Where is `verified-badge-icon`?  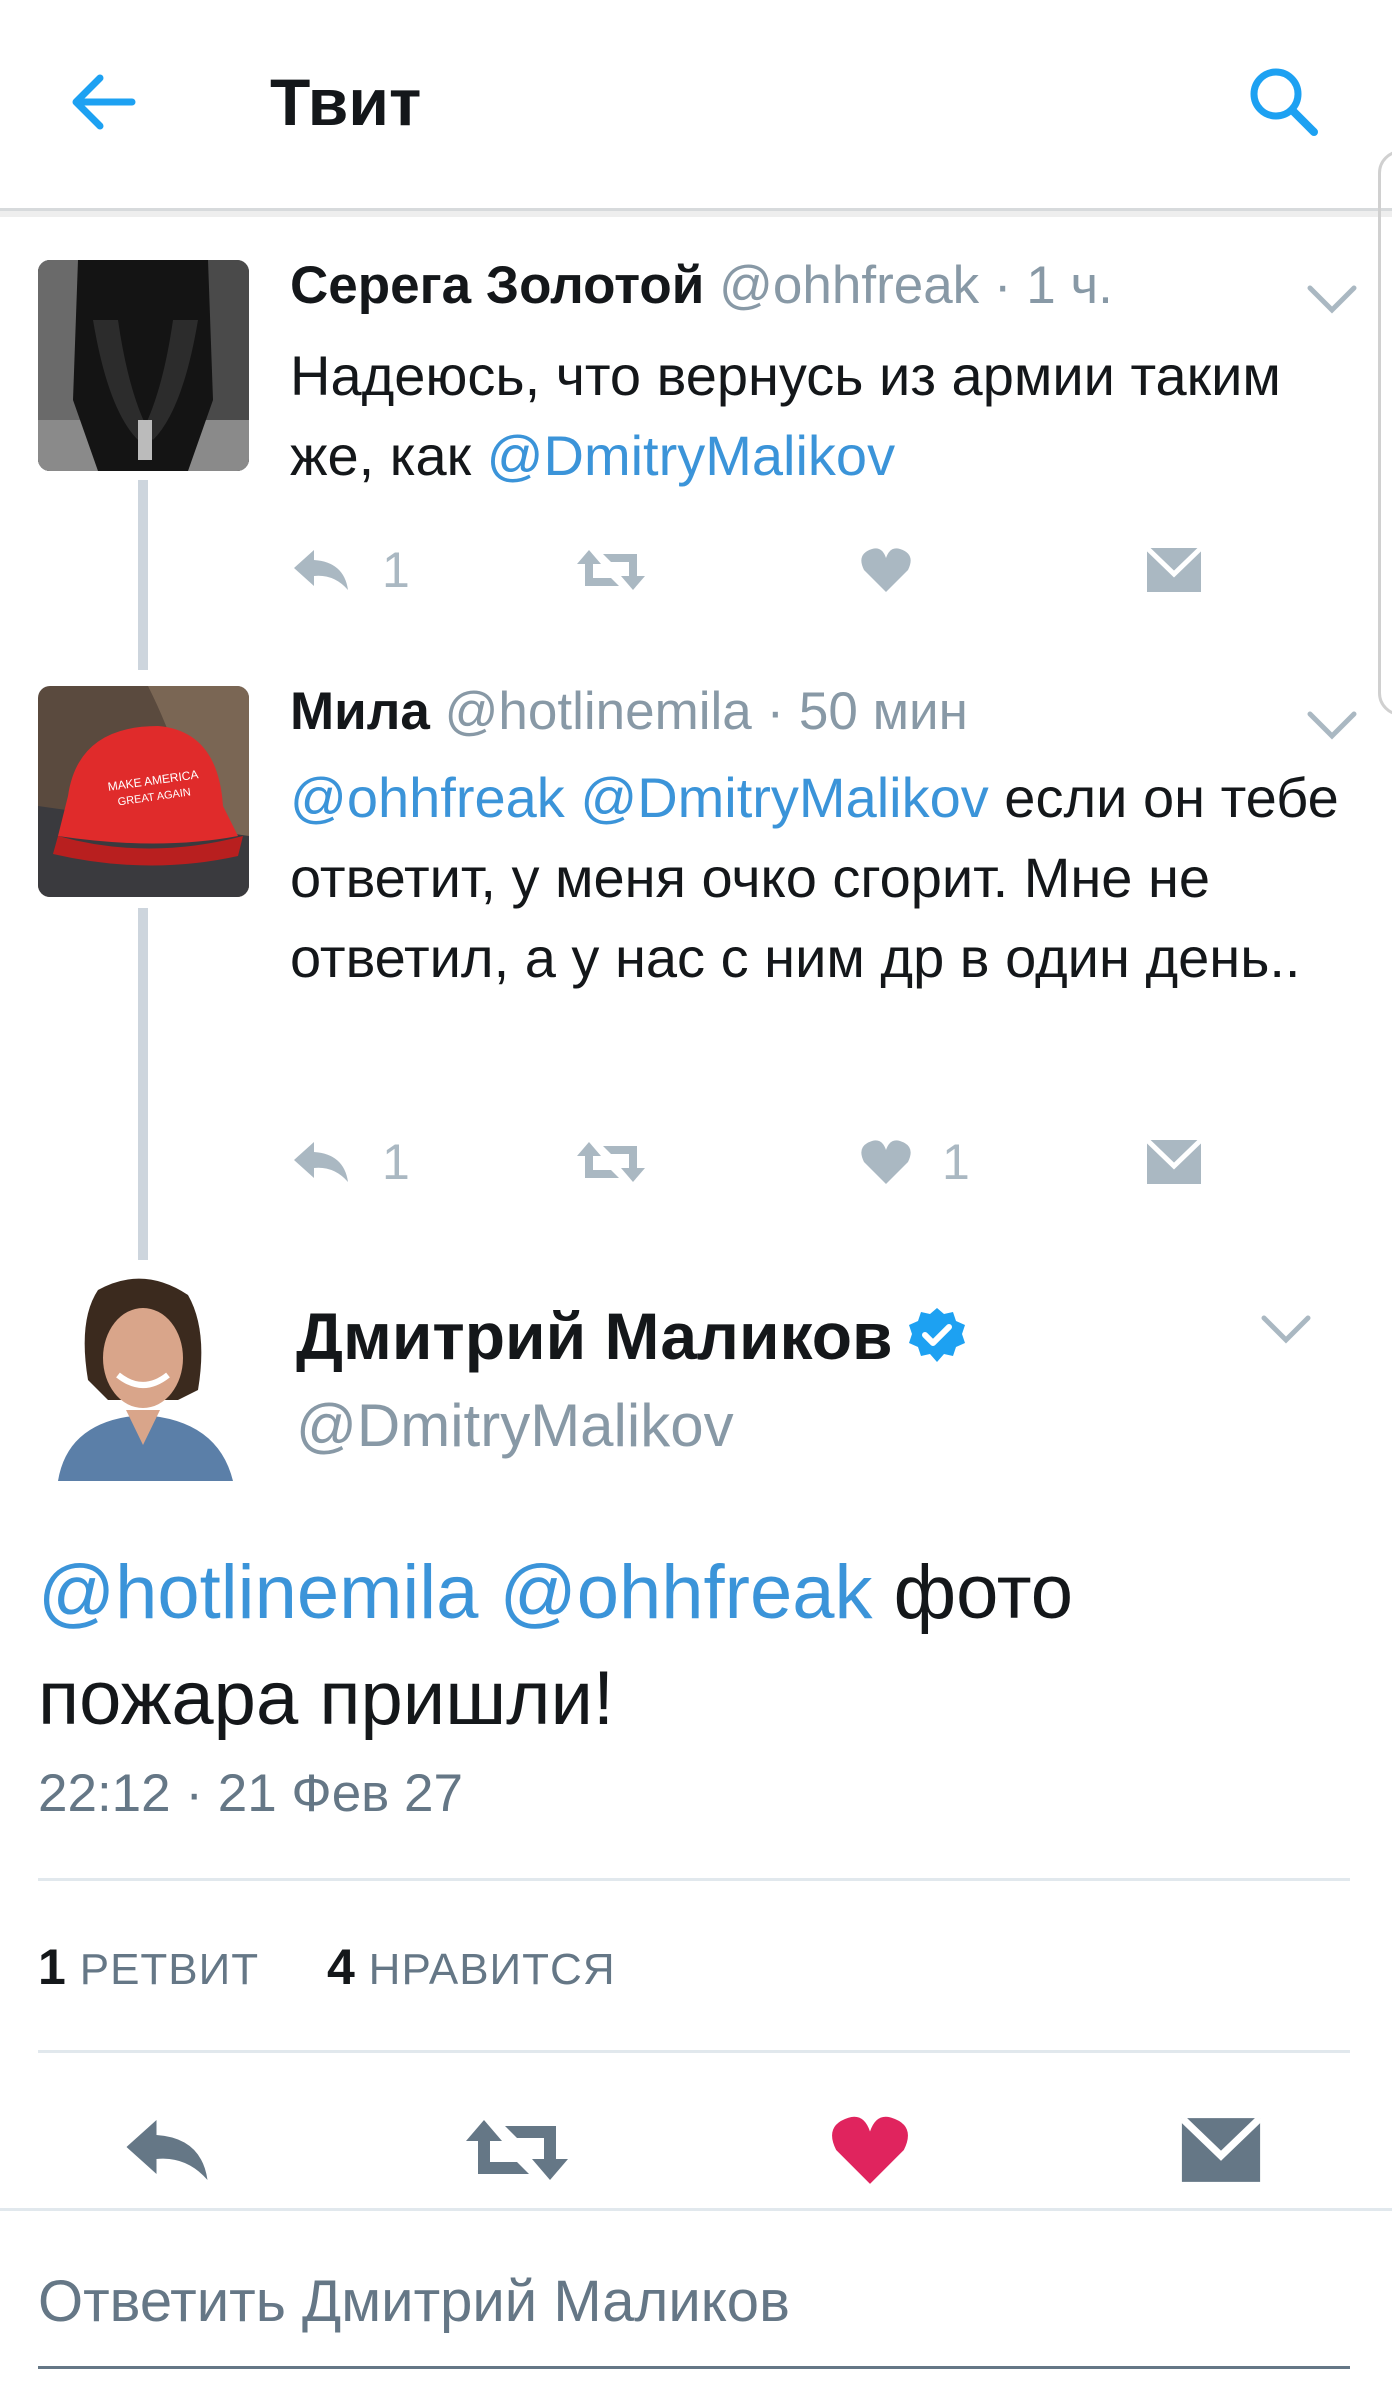
verified-badge-icon is located at coordinates (936, 1335).